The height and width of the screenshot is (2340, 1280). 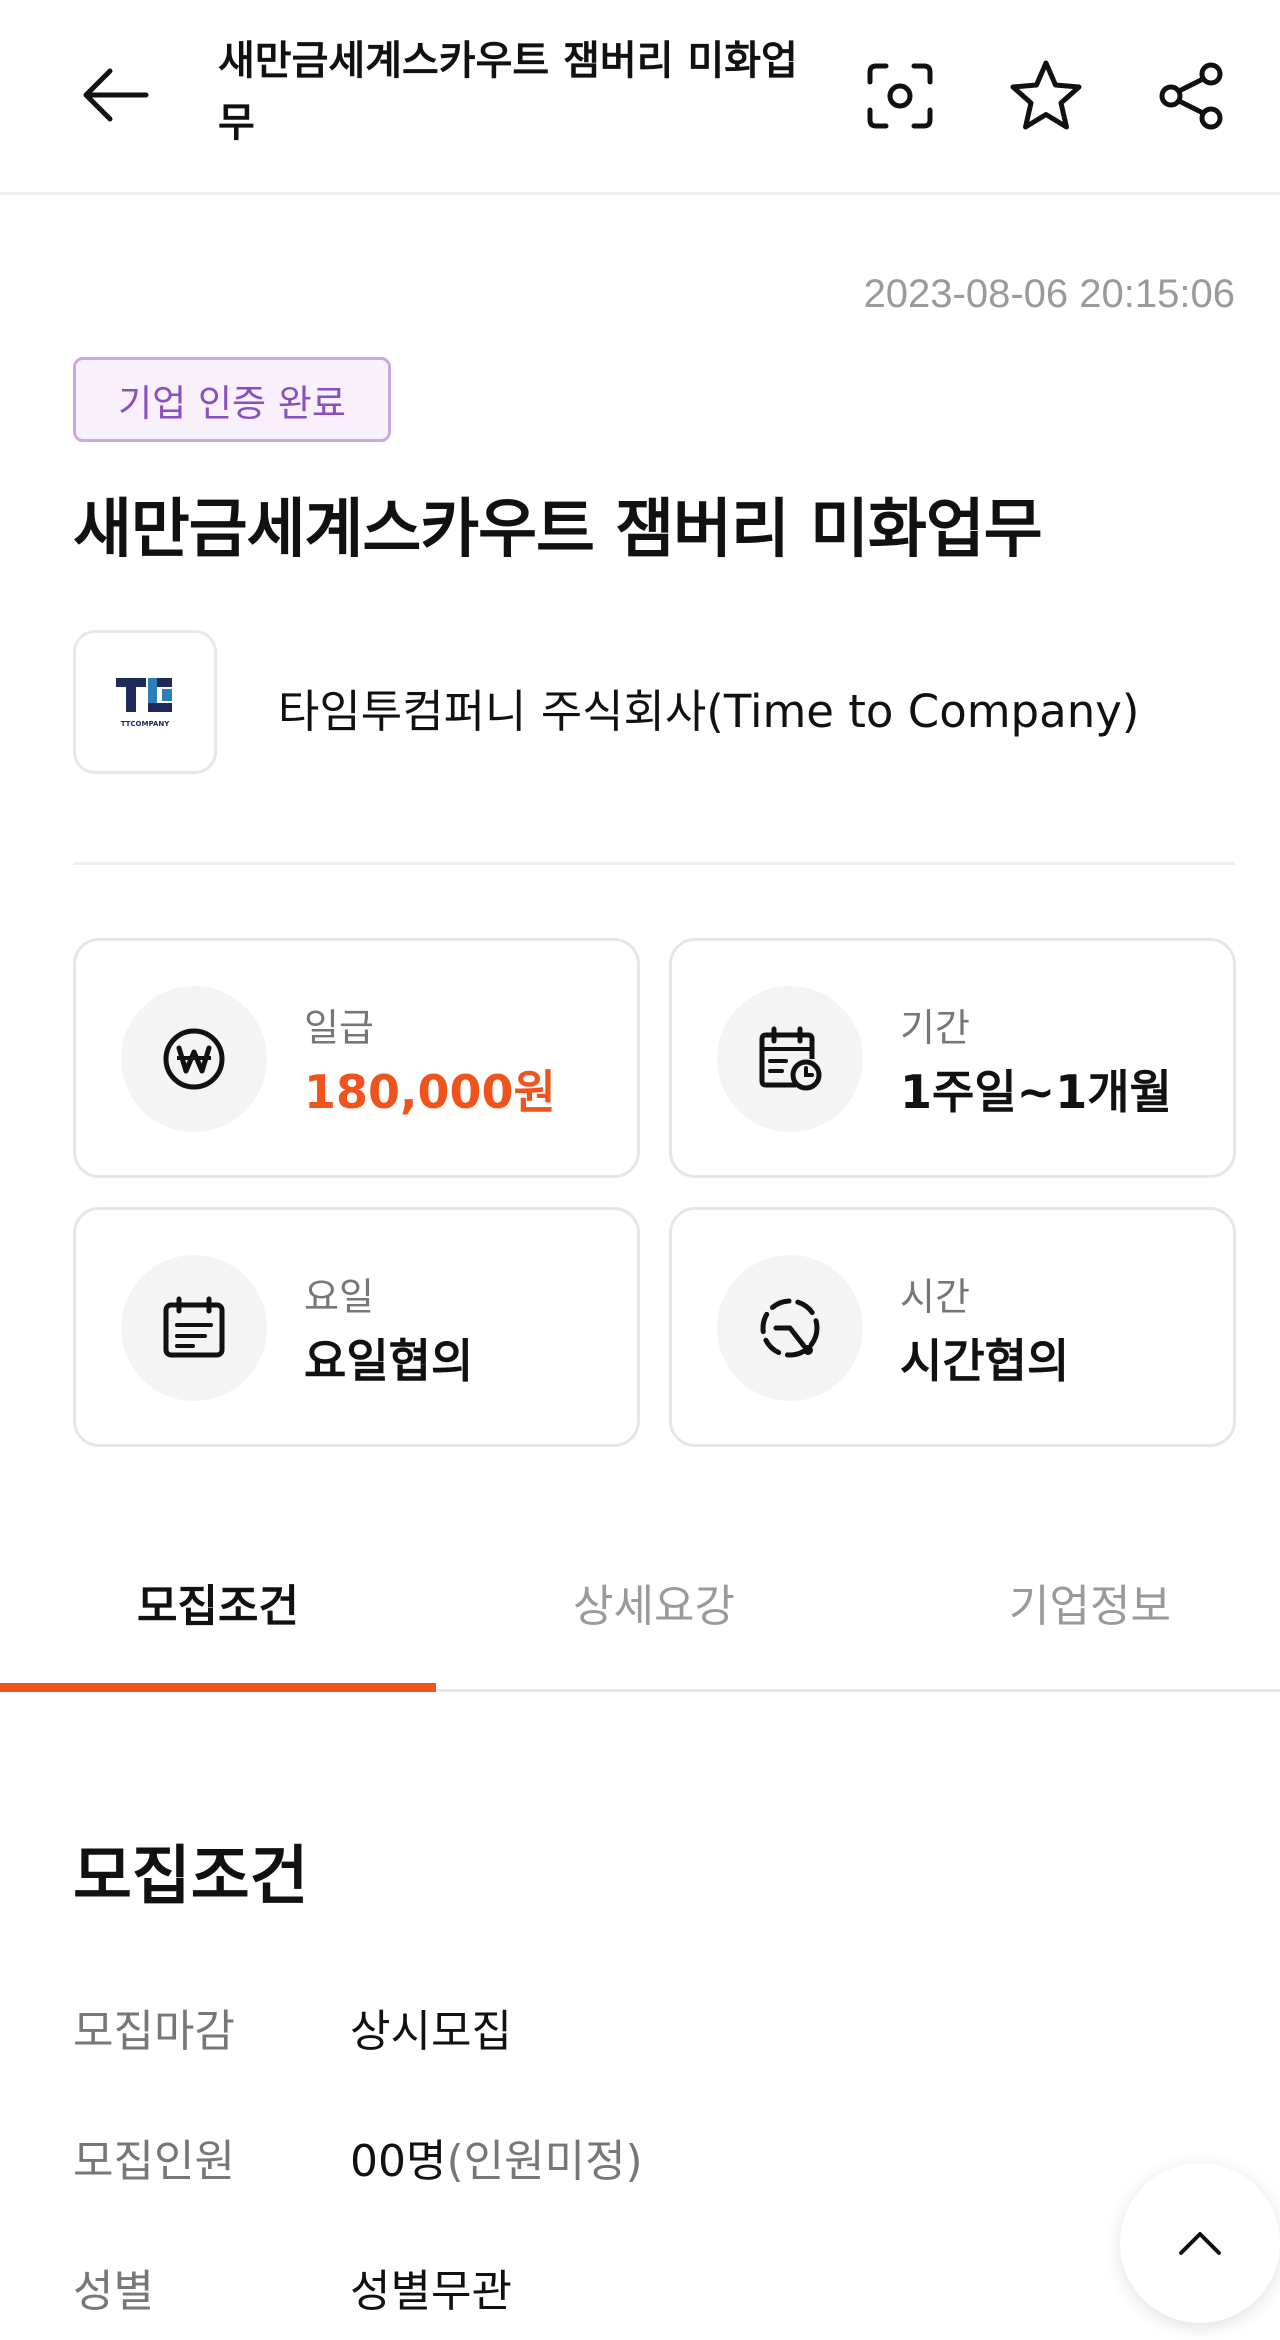 I want to click on hours-value: 시간협의, so click(x=985, y=1361).